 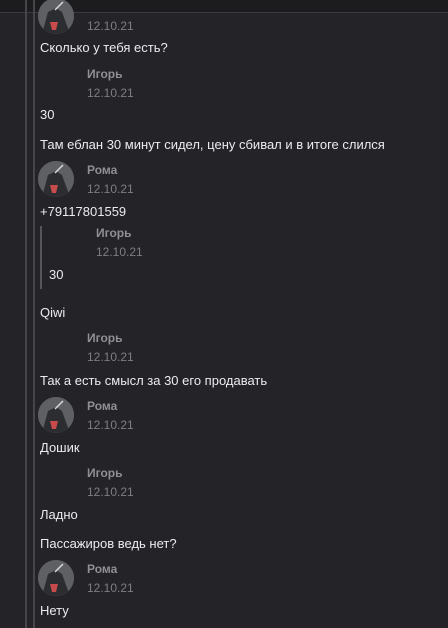 I want to click on message-text: Так а есть смысл за 30 его продавать, so click(x=154, y=380).